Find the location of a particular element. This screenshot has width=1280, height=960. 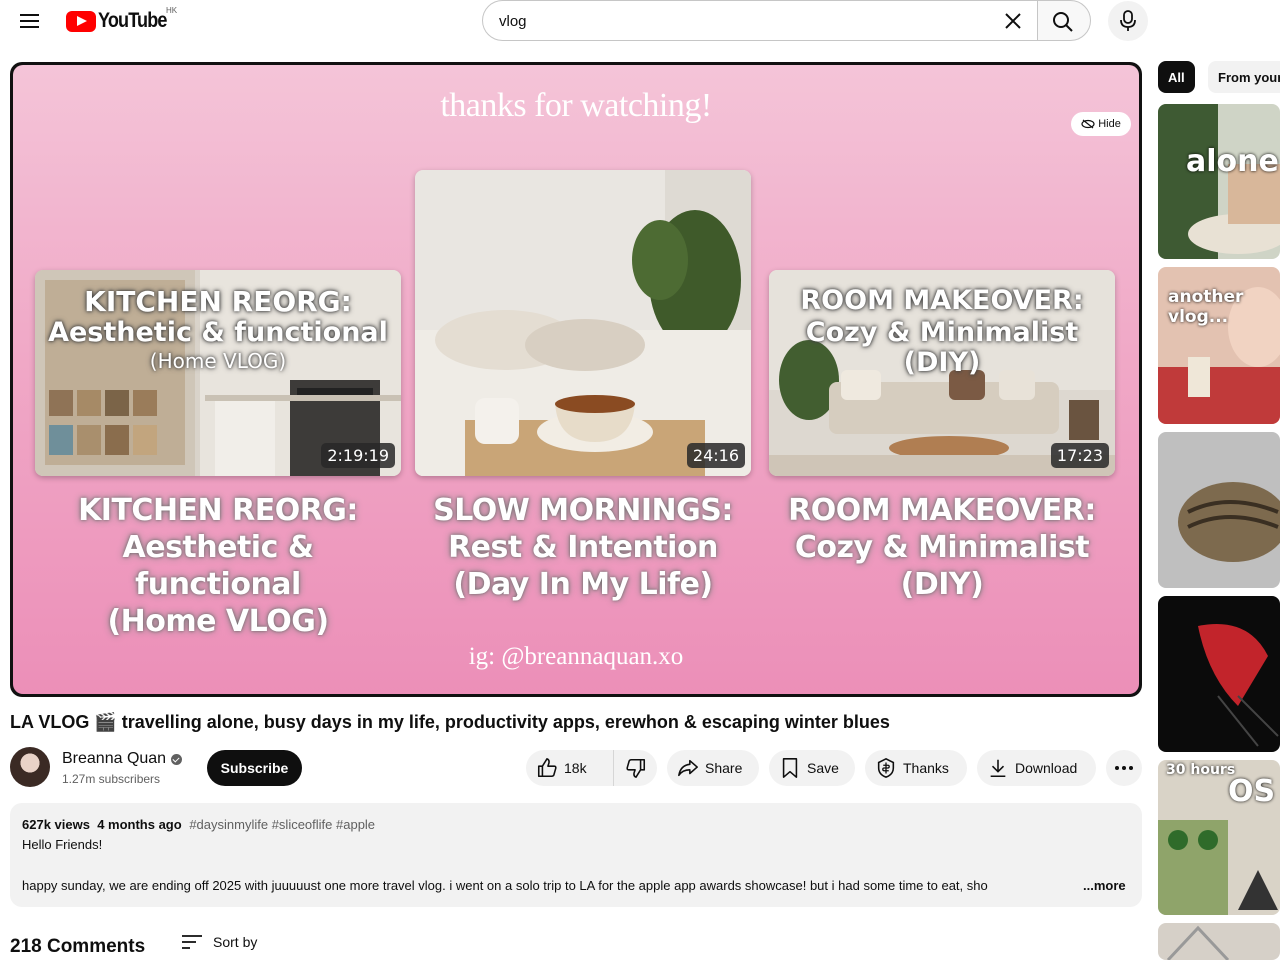

like-dislike-group: 18k is located at coordinates (591, 768).